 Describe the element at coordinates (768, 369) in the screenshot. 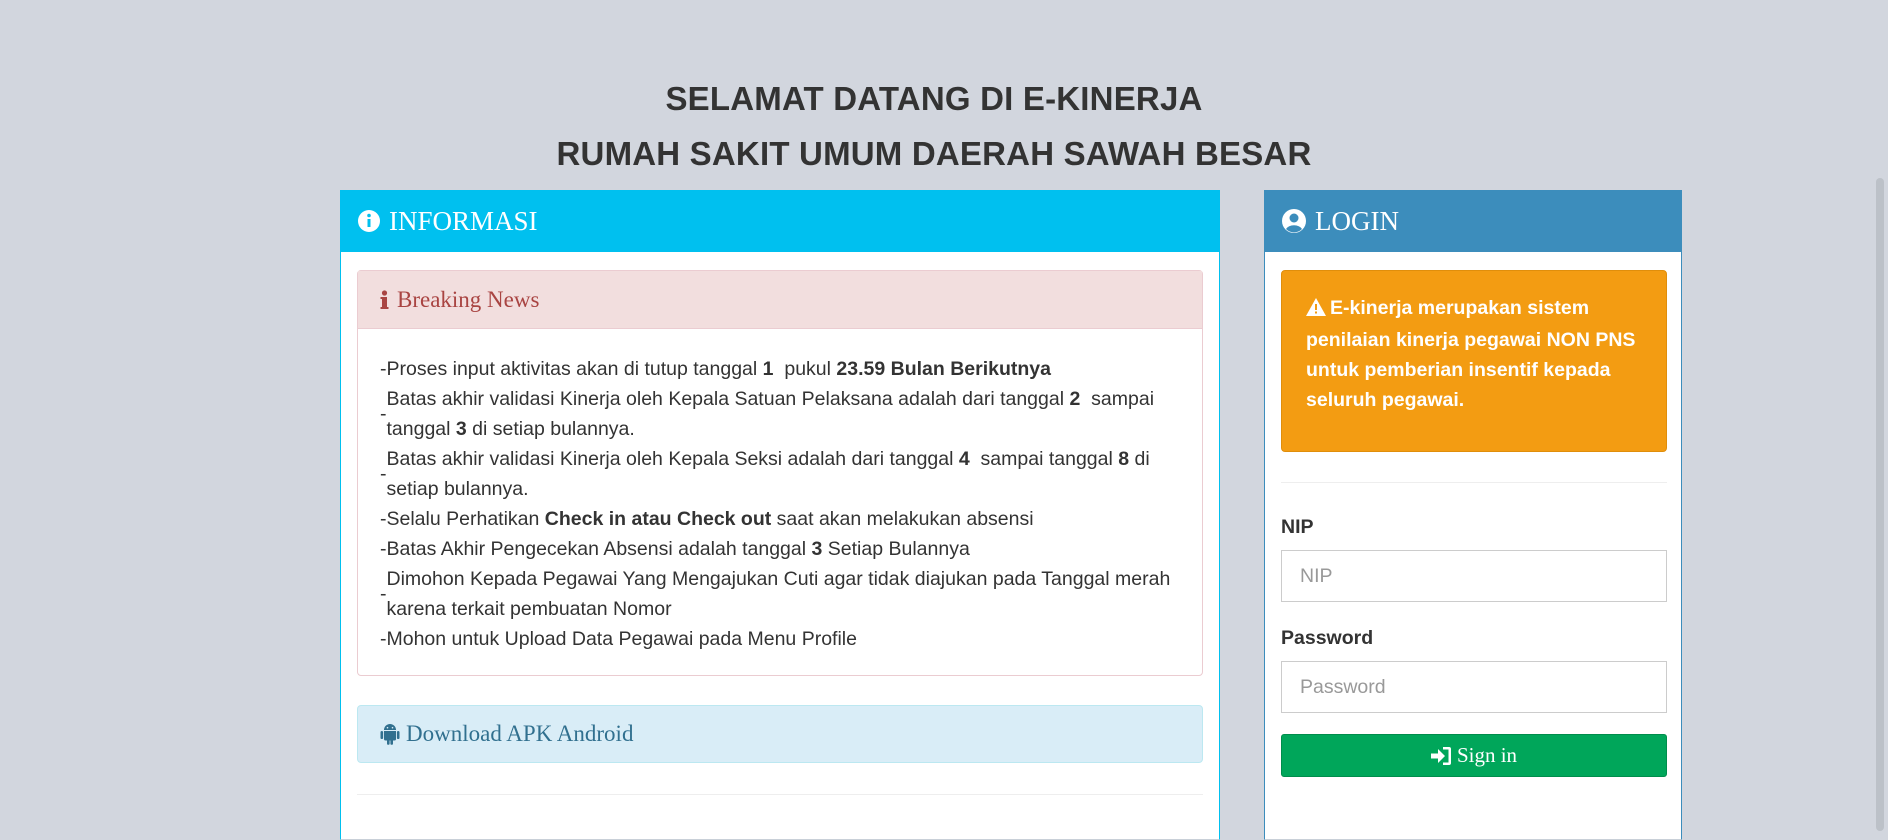

I see `news-item-emphasis: 1` at that location.